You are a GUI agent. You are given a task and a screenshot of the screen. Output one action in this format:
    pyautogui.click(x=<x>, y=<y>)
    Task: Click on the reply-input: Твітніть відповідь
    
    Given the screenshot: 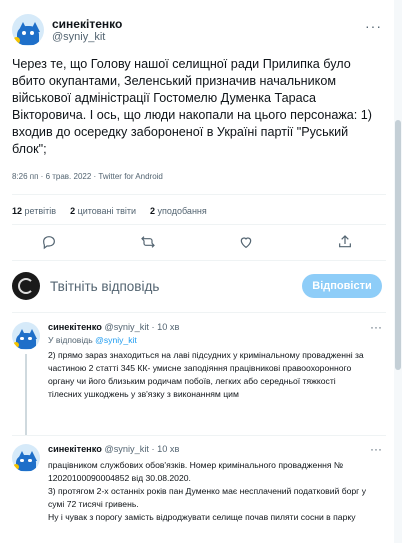 What is the action you would take?
    pyautogui.click(x=176, y=286)
    